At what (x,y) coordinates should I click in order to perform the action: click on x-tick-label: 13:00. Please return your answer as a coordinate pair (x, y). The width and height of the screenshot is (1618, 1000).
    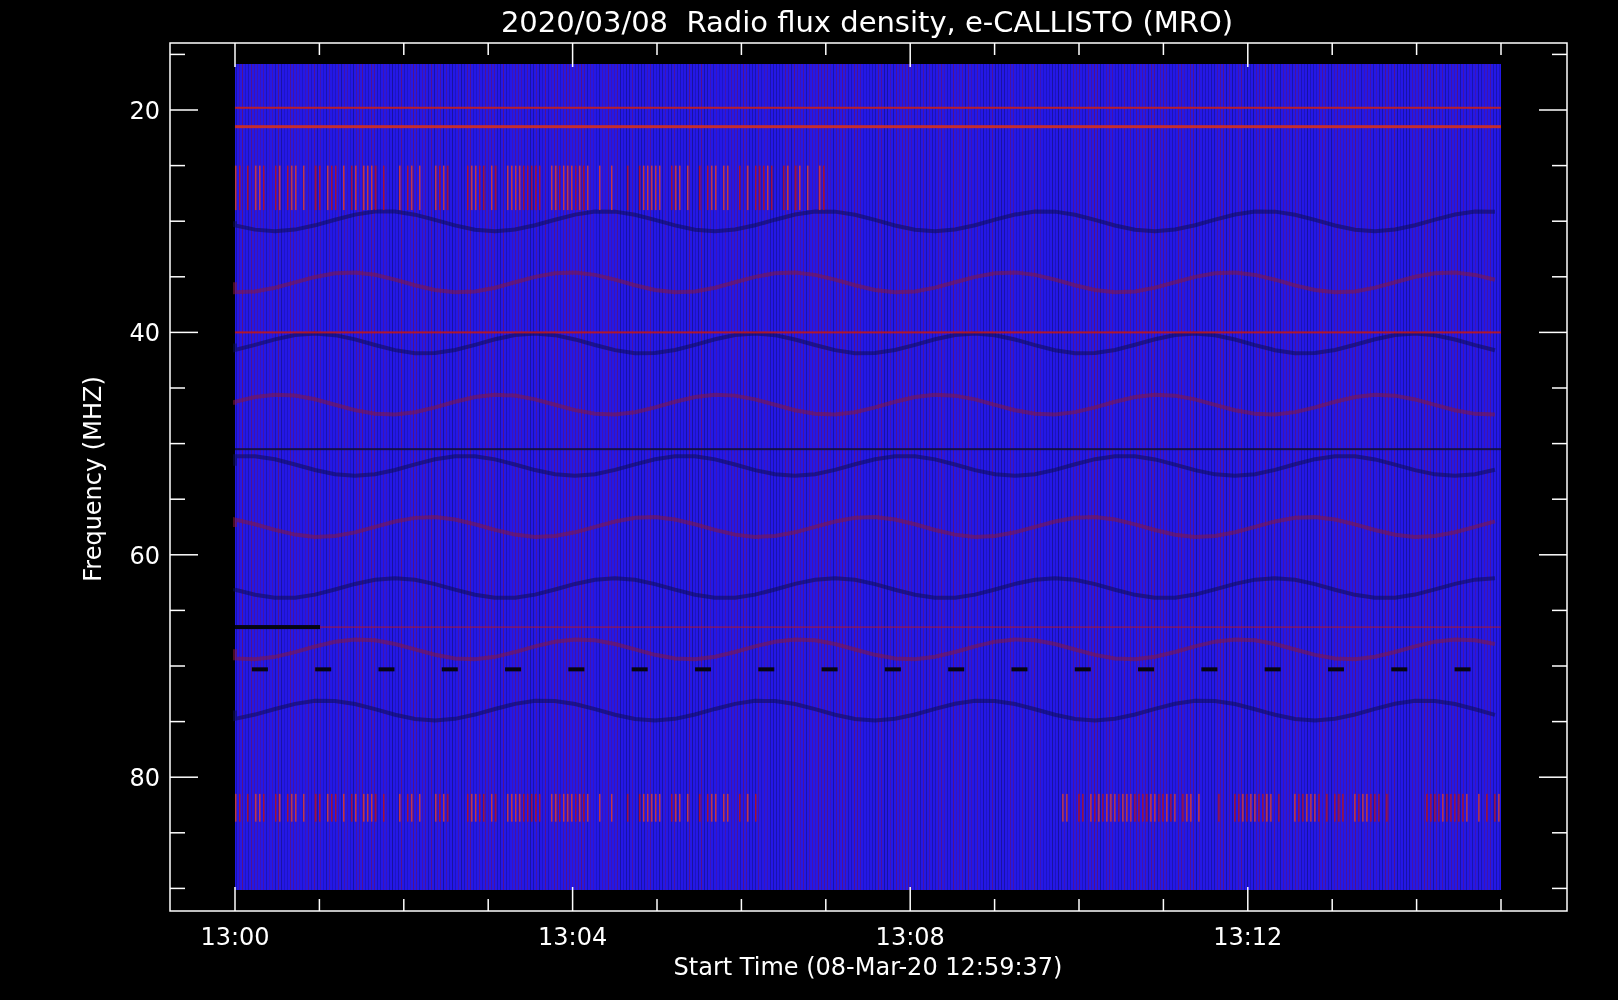
    Looking at the image, I should click on (235, 937).